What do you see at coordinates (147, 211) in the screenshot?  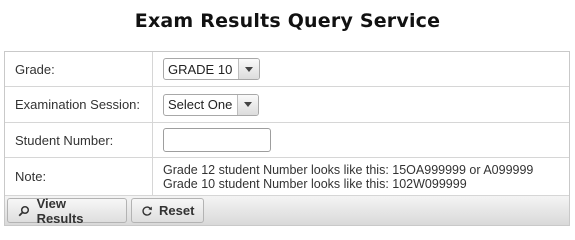 I see `refresh-icon` at bounding box center [147, 211].